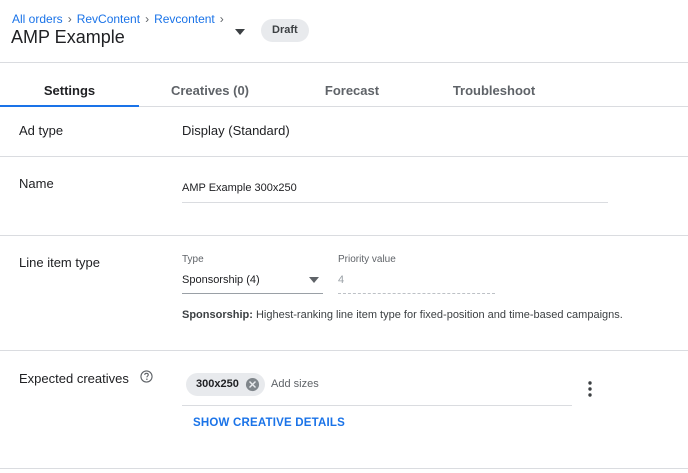 The image size is (688, 473). I want to click on status-badge: Draft, so click(285, 30).